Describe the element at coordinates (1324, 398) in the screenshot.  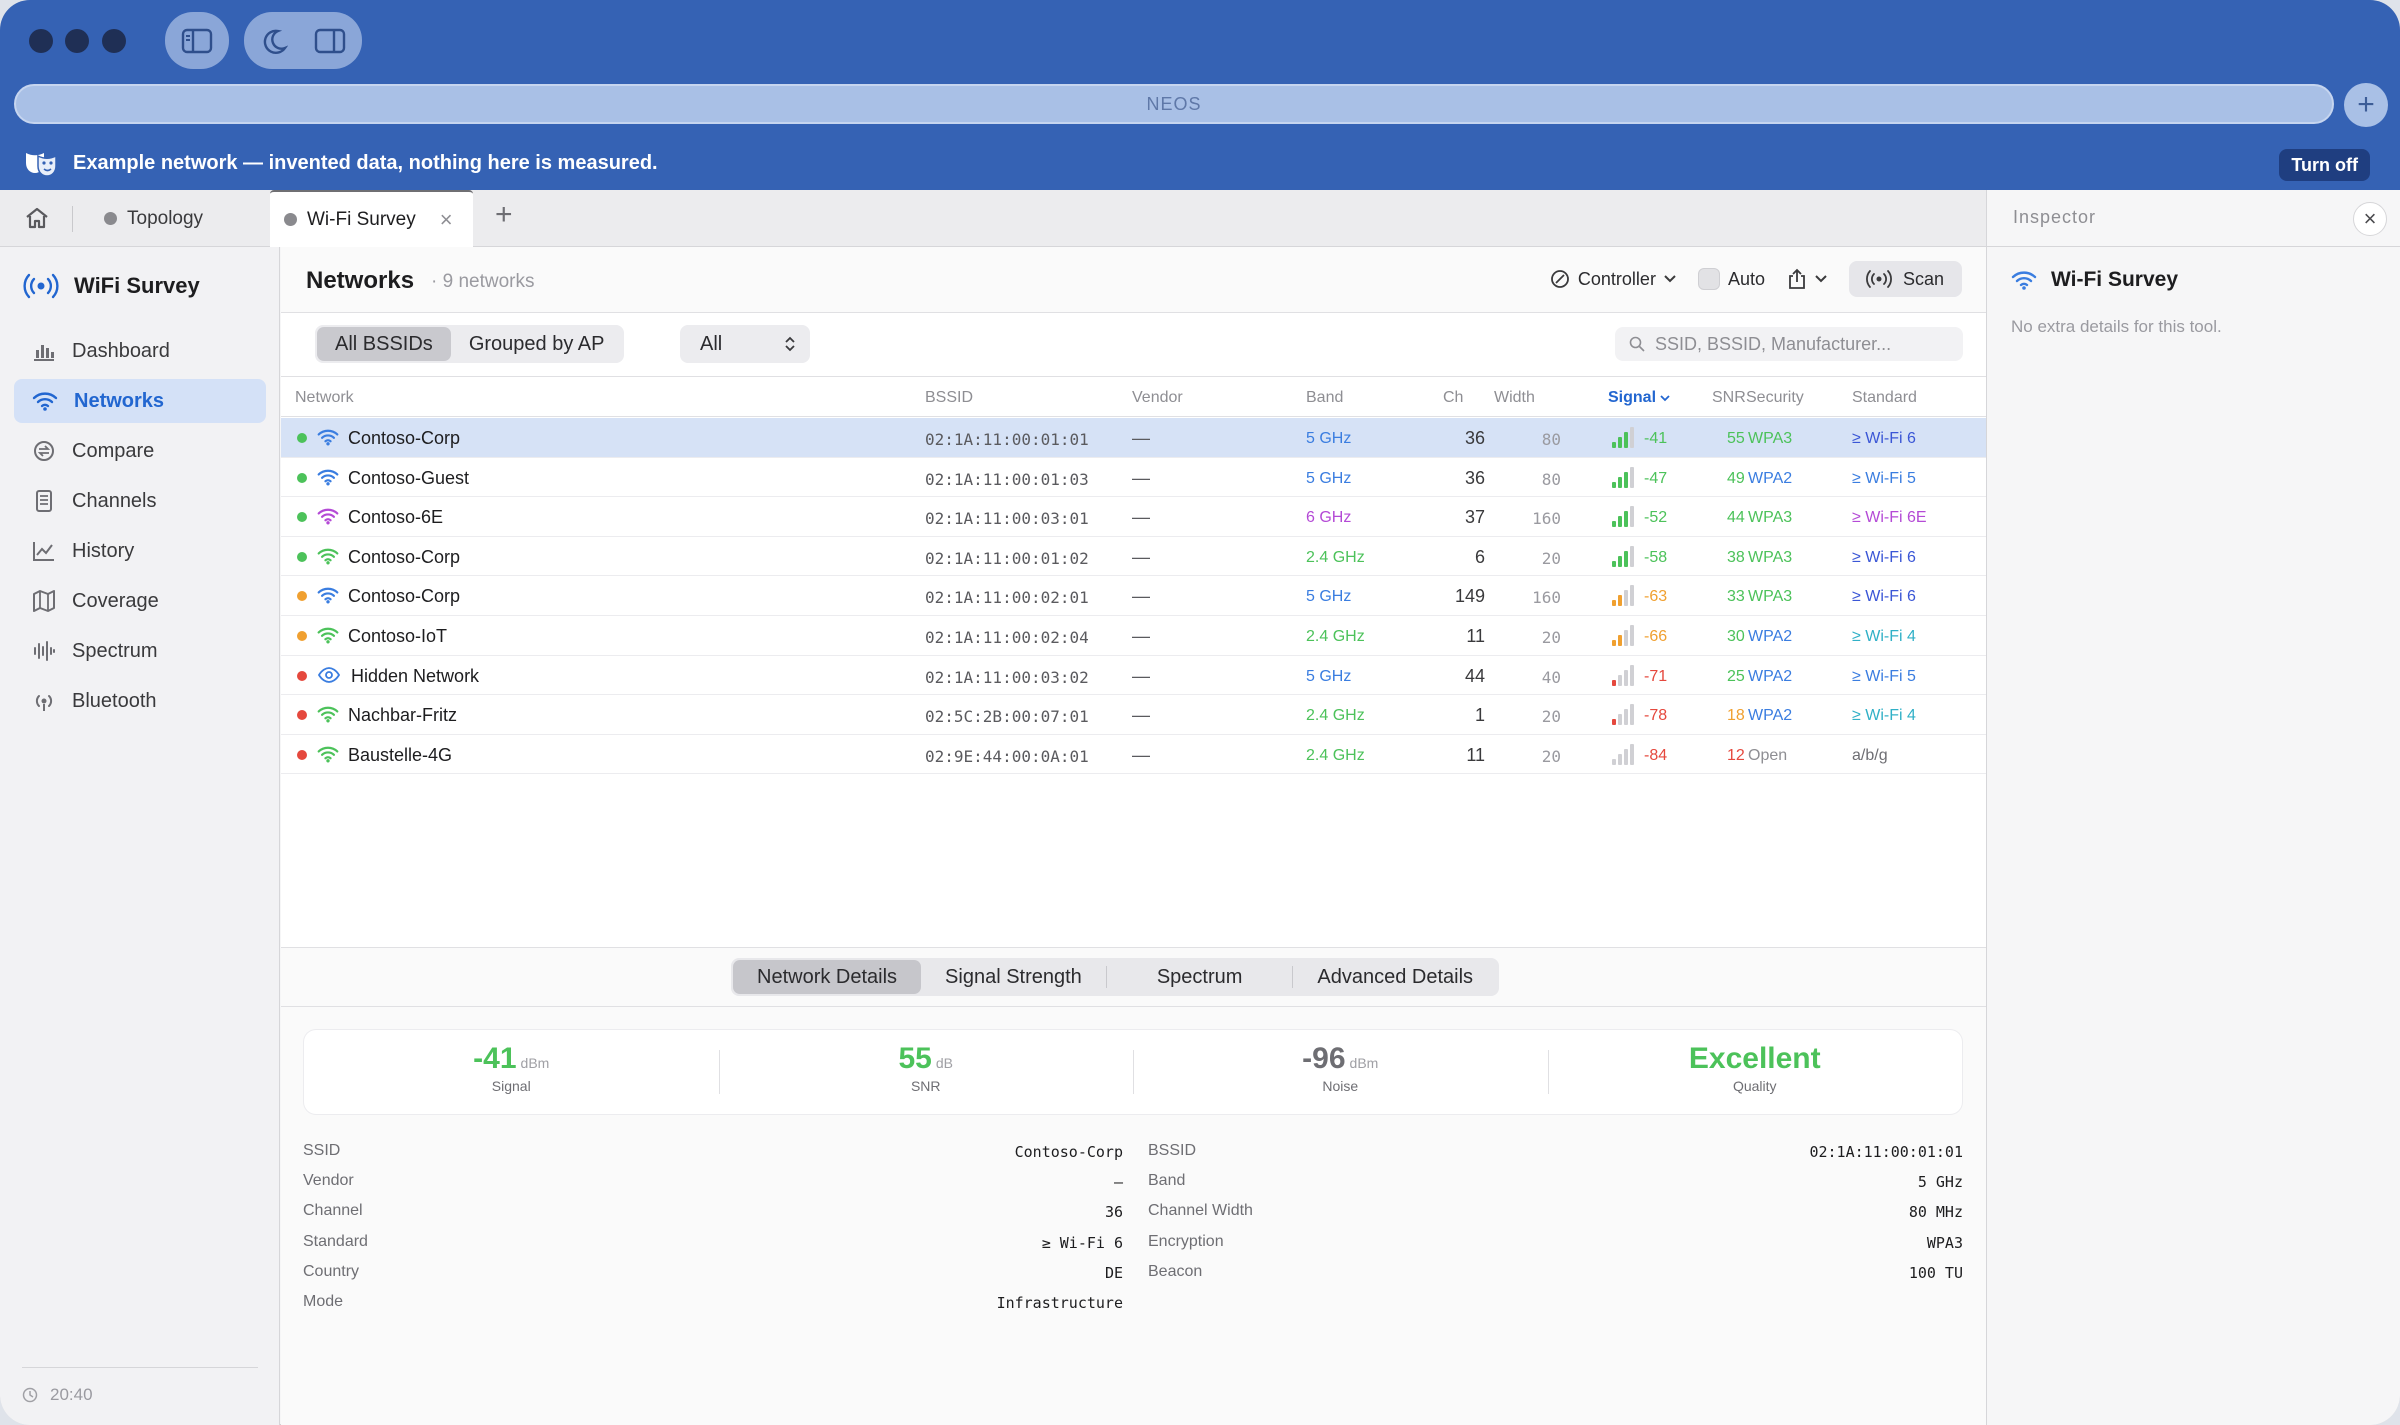
I see `column-header-band: Band` at that location.